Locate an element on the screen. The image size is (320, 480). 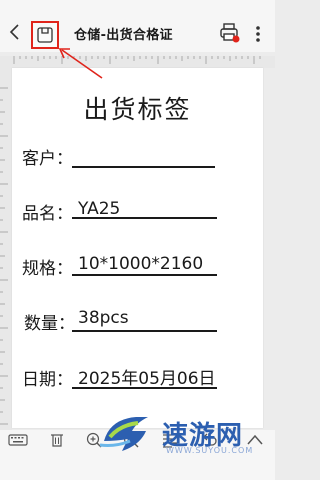
product-name-underline is located at coordinates (144, 218).